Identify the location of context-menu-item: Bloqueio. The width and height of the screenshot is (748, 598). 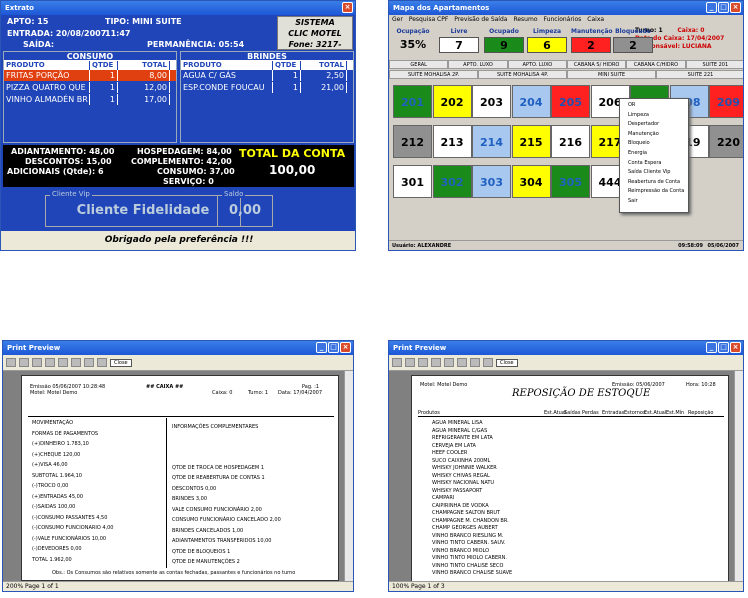
(654, 144).